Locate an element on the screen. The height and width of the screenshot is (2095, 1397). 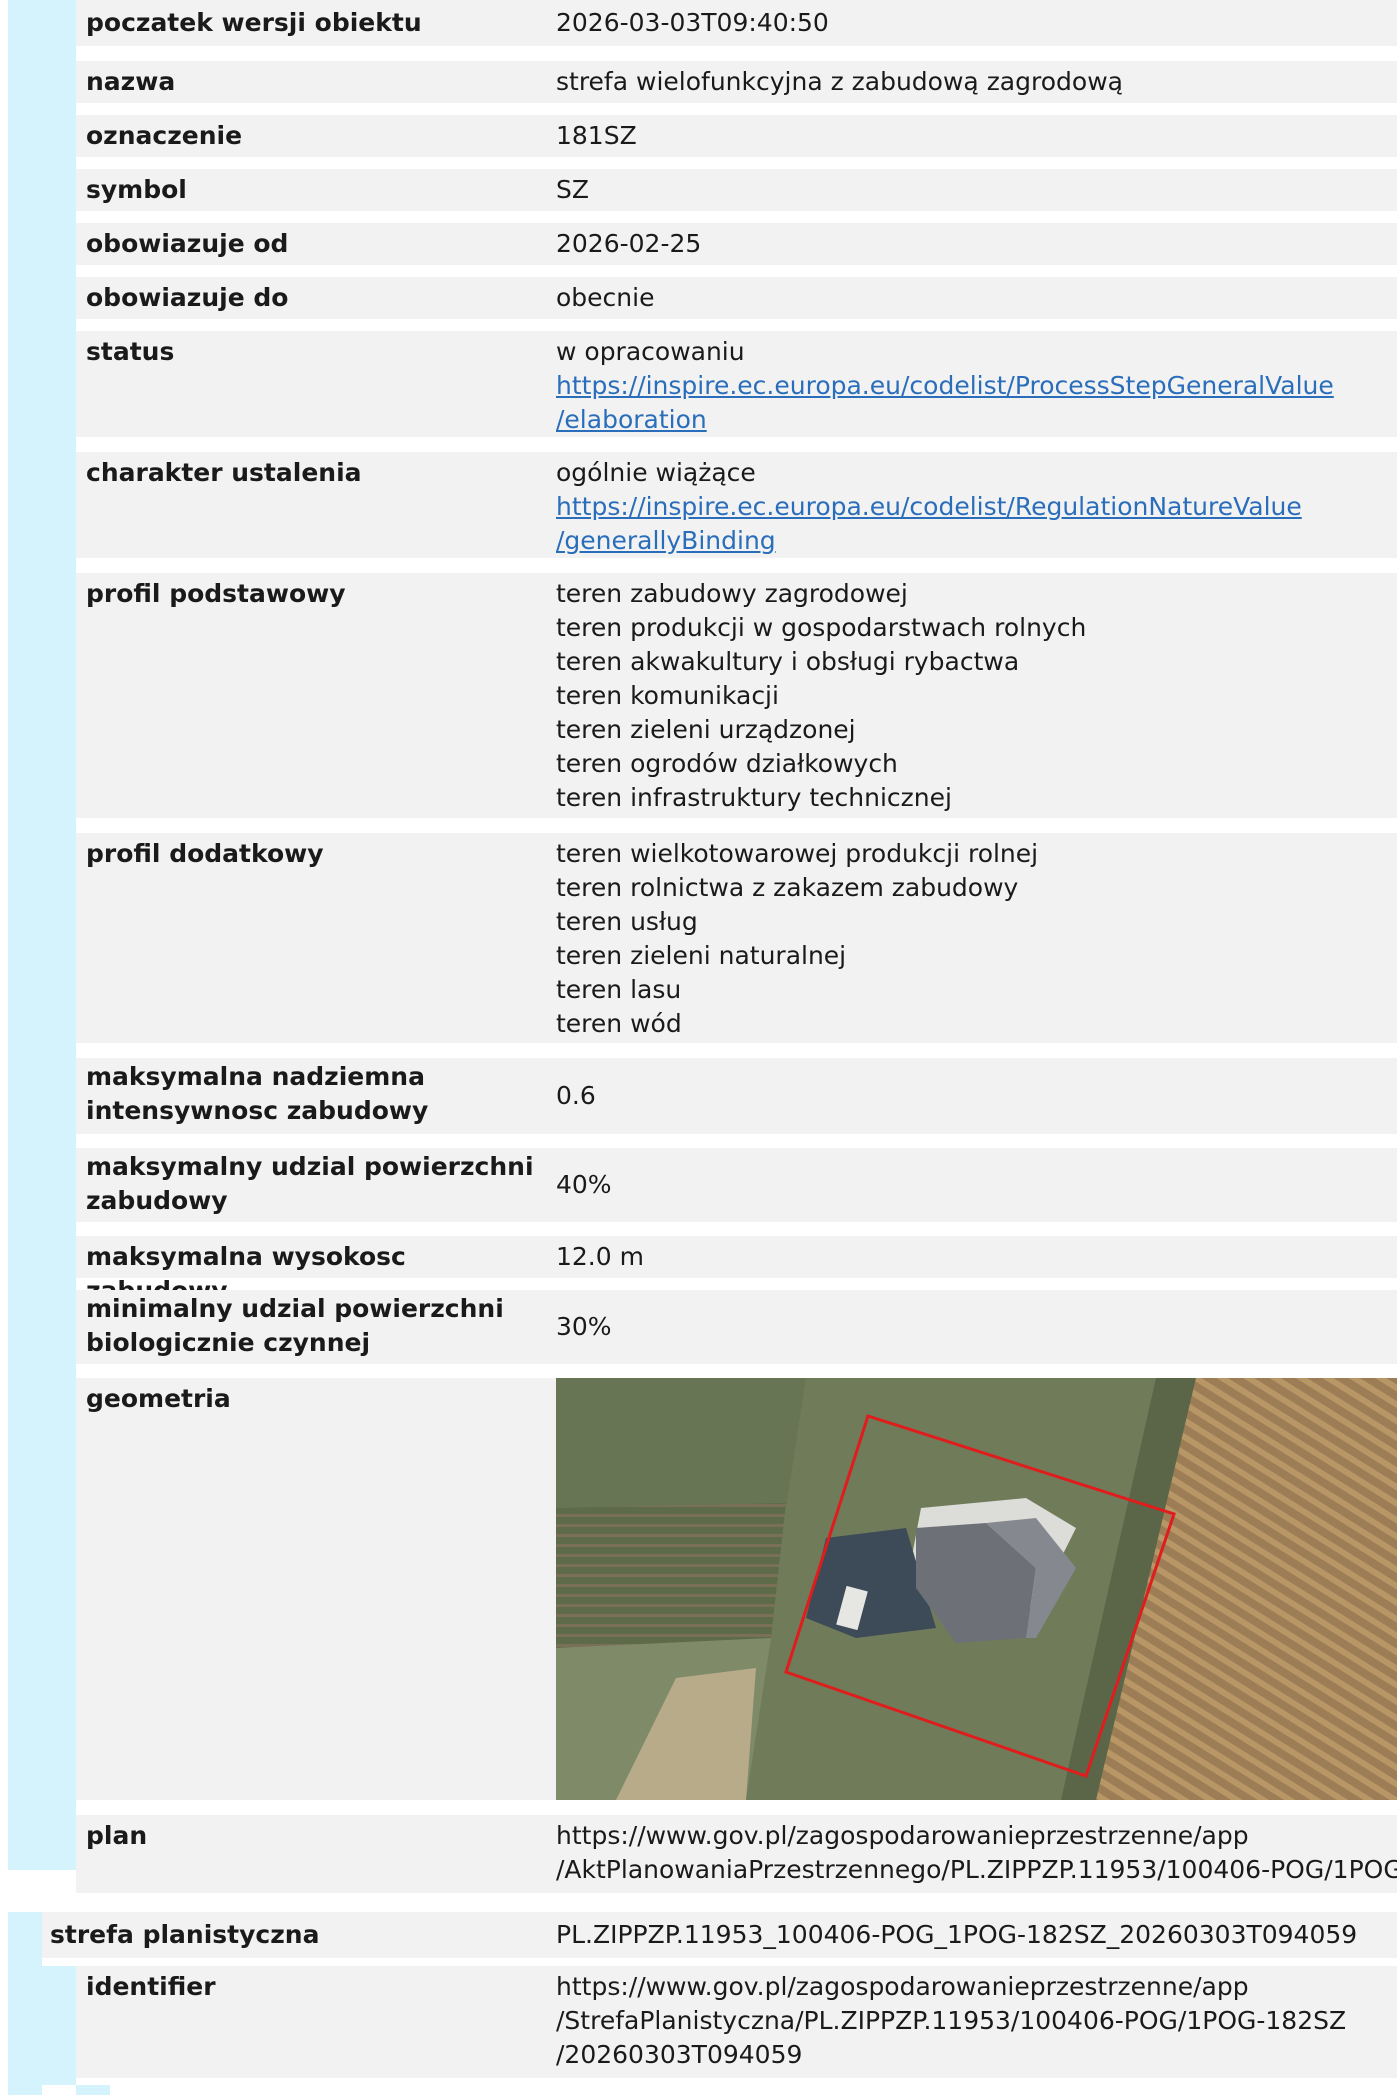
attr-row-obowiazuje-do: obowiazuje do obecnie is located at coordinates (736, 298).